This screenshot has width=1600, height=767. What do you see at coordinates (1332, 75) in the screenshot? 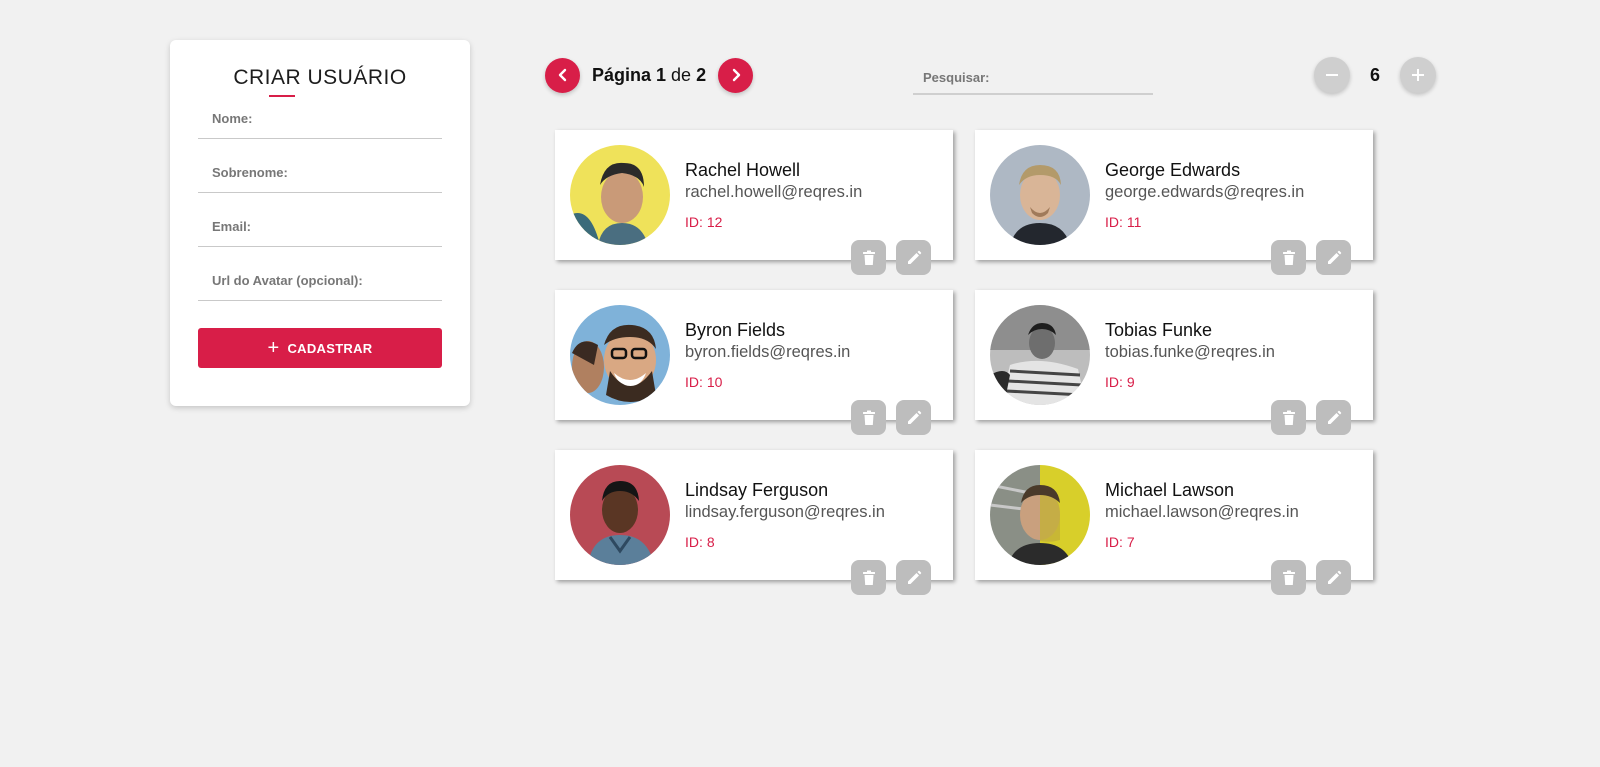
I see `decrement-per-page-button` at bounding box center [1332, 75].